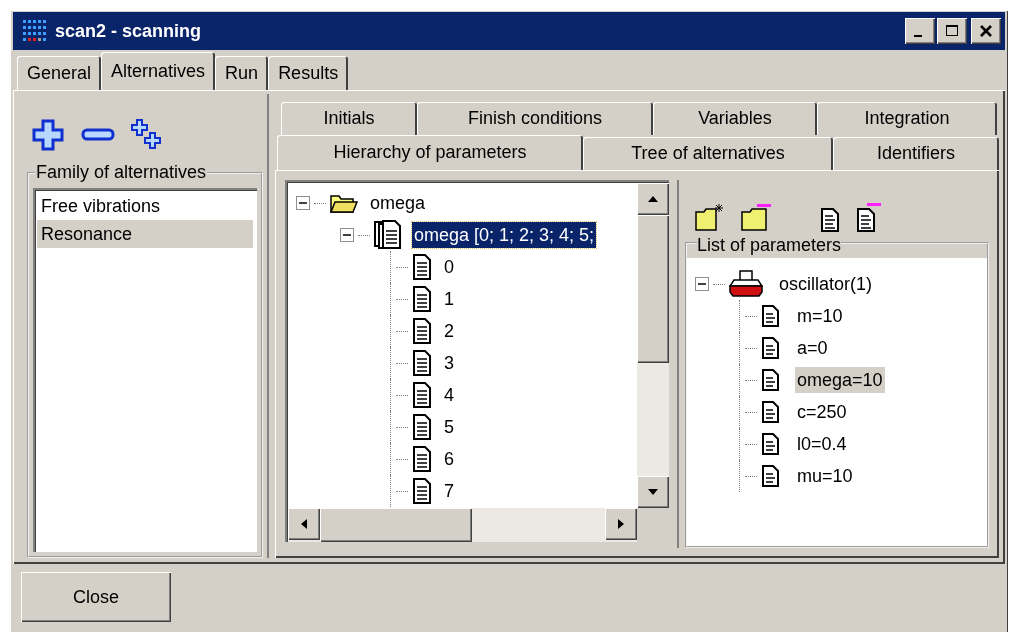 Image resolution: width=1013 pixels, height=632 pixels. What do you see at coordinates (59, 73) in the screenshot?
I see `tab: General` at bounding box center [59, 73].